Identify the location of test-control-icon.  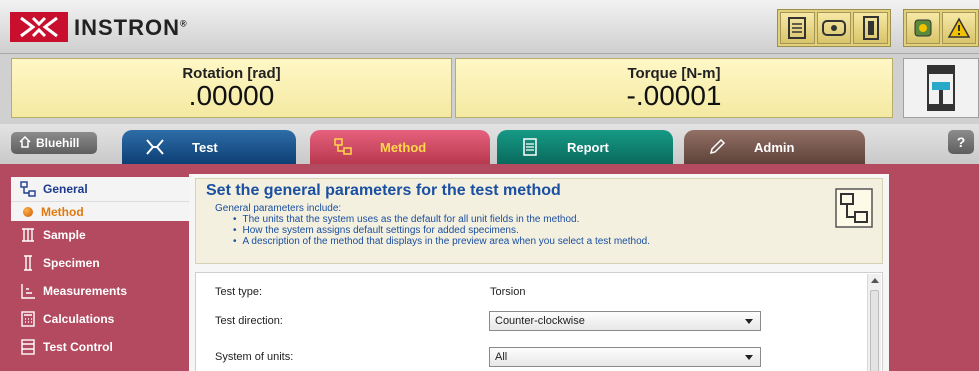
(28, 347).